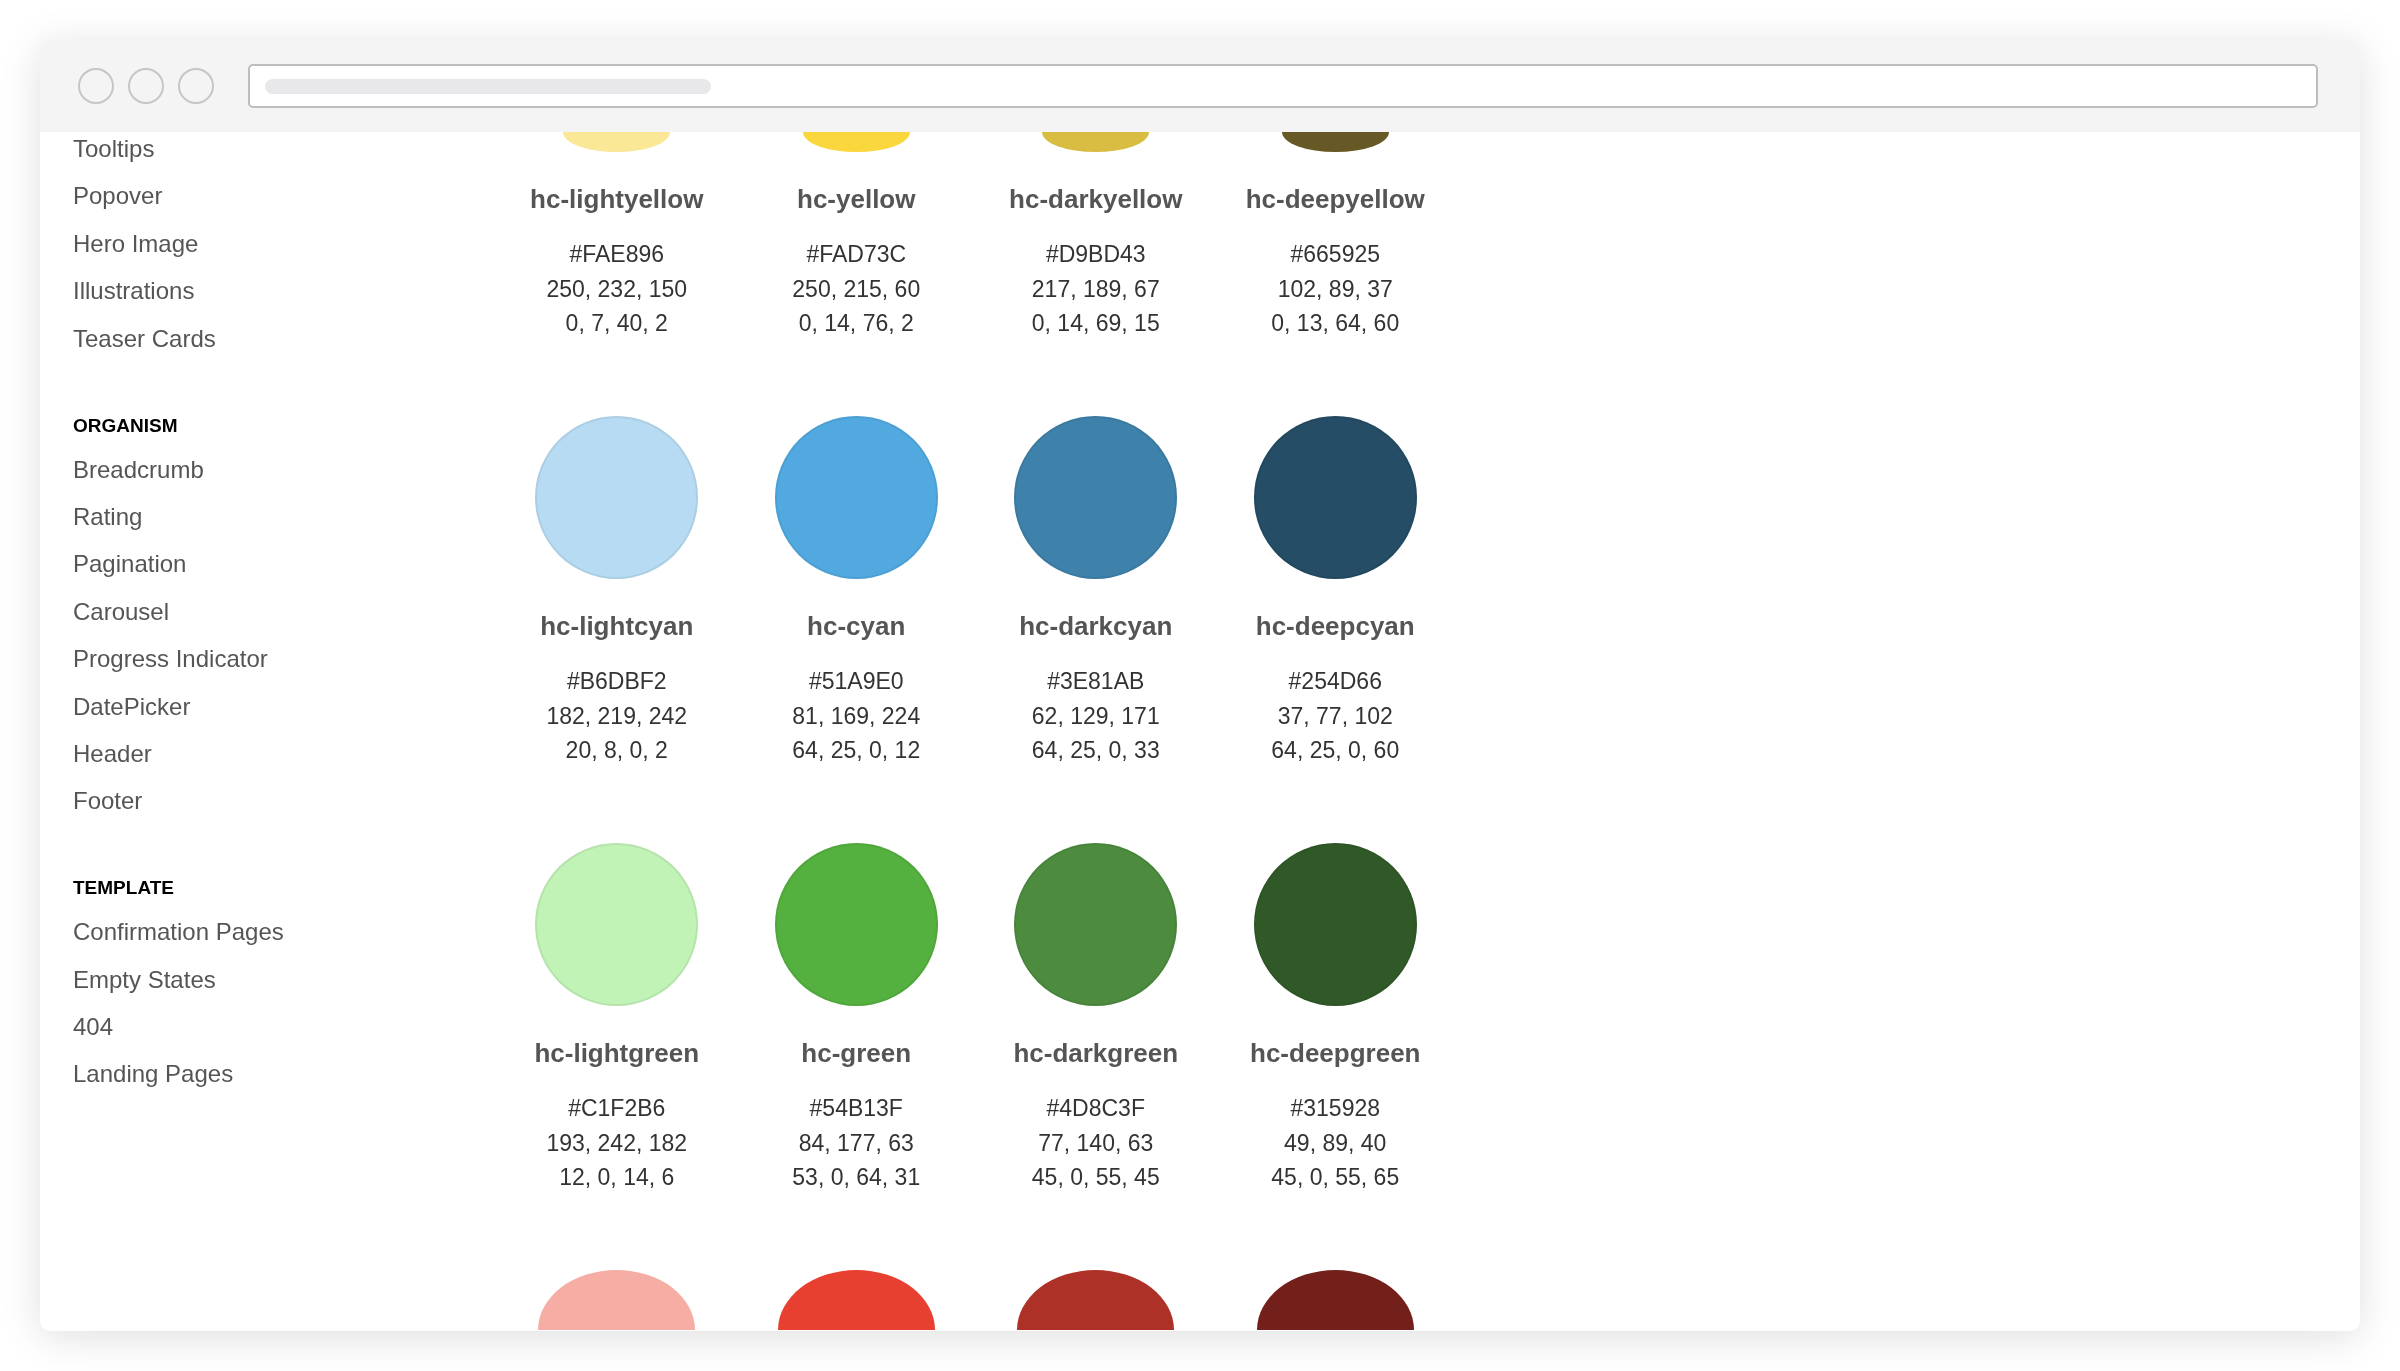  Describe the element at coordinates (856, 199) in the screenshot. I see `swatch-name: hc-yellow` at that location.